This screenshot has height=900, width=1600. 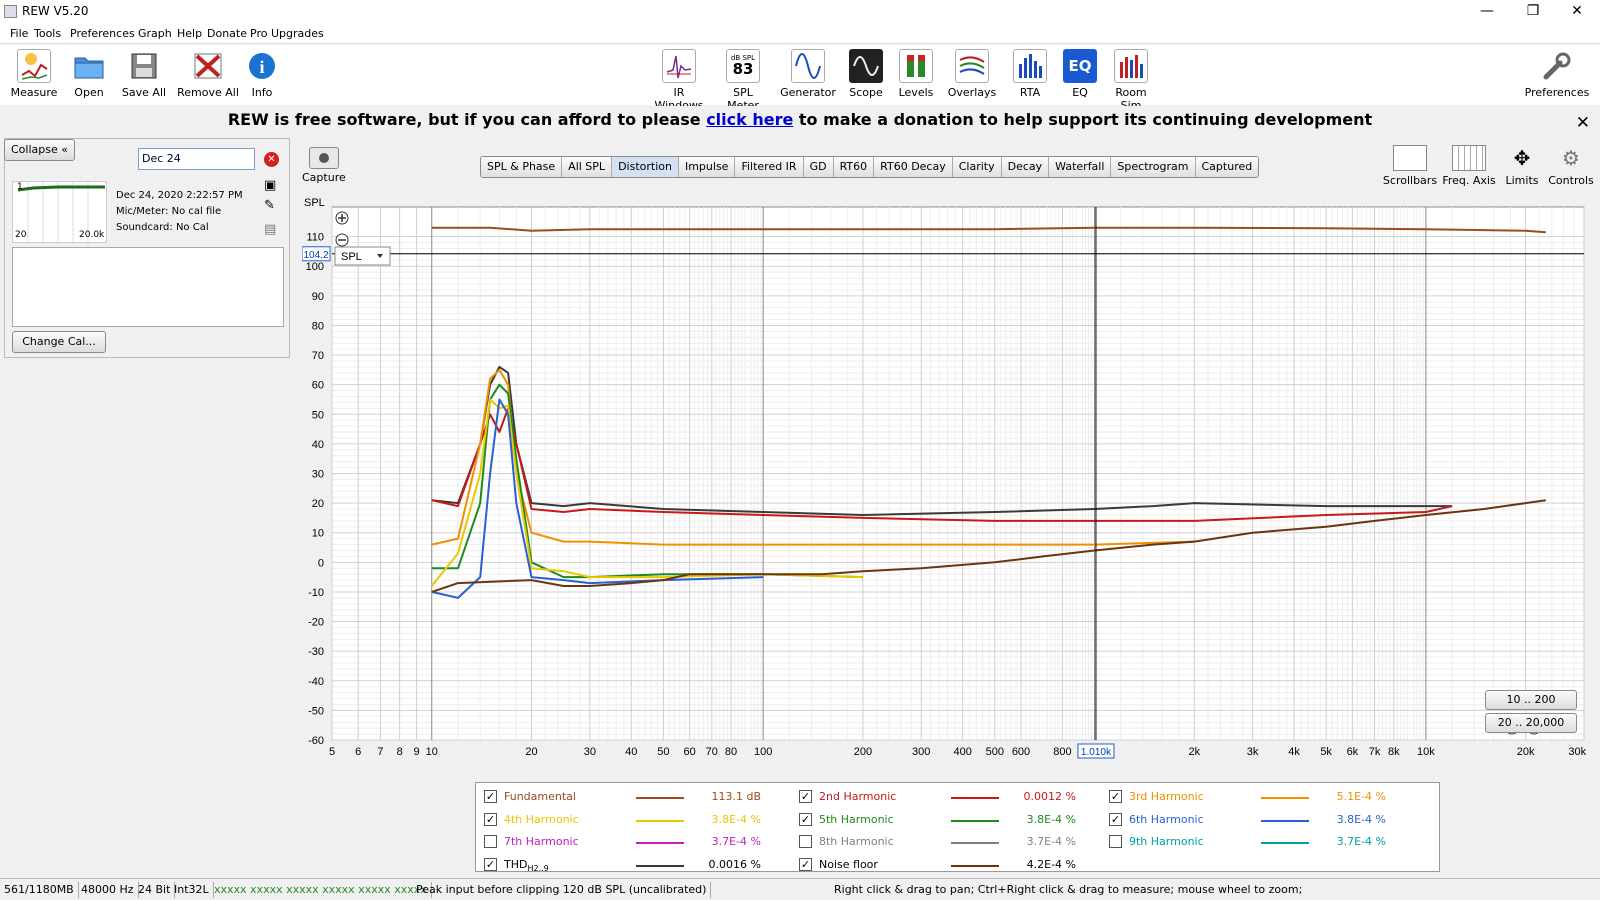 What do you see at coordinates (196, 159) in the screenshot?
I see `measurement-name-input: Dec 24` at bounding box center [196, 159].